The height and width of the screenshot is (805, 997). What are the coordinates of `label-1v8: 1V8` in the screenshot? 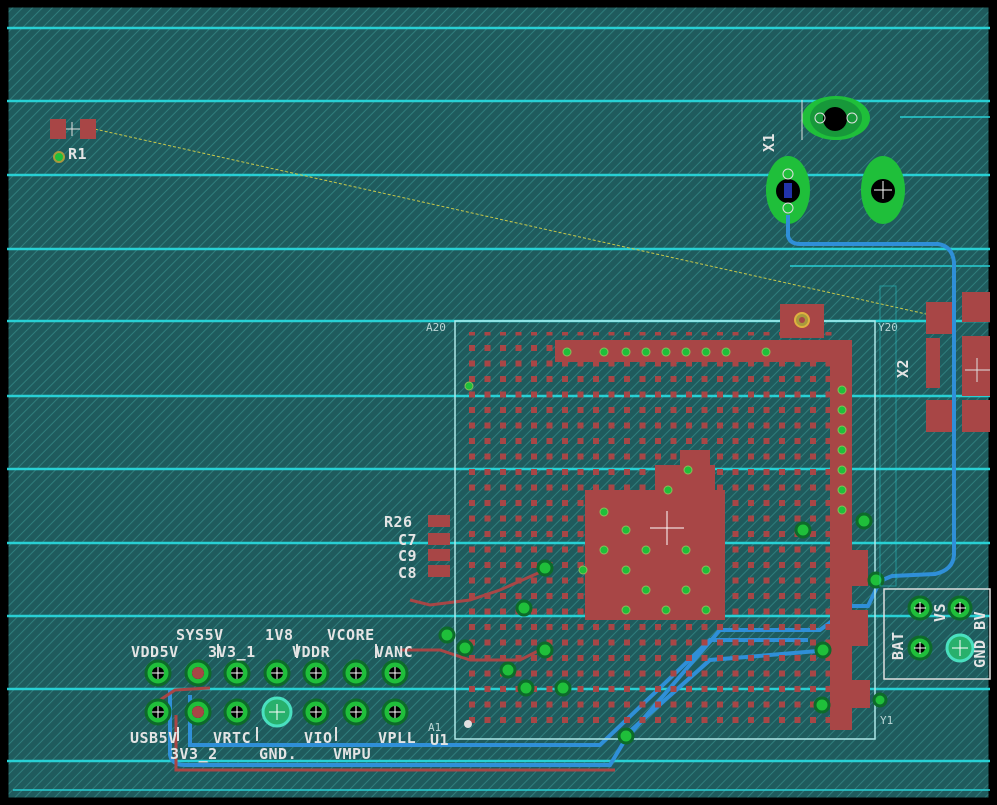 It's located at (279, 635).